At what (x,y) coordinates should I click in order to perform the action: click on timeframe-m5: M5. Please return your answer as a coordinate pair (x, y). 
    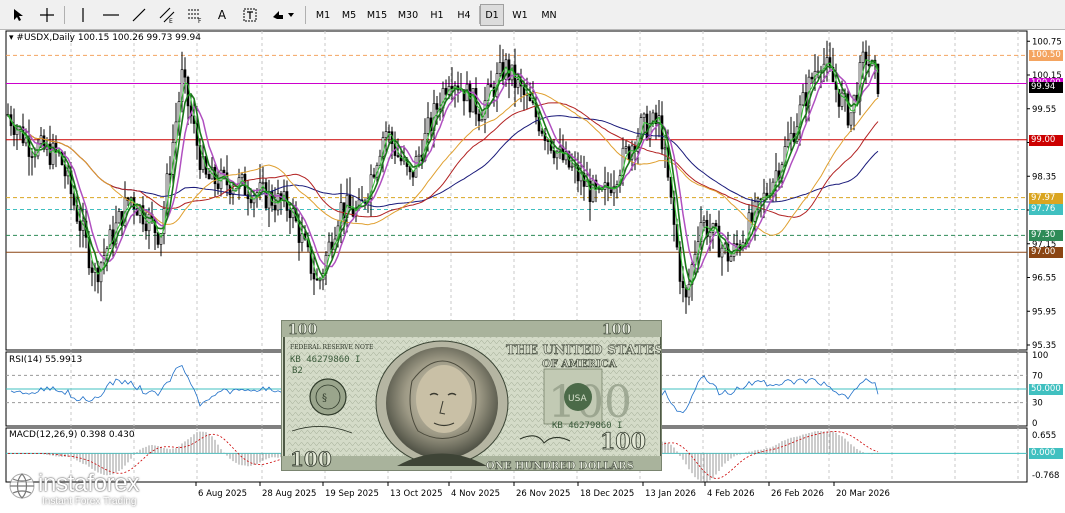
    Looking at the image, I should click on (349, 15).